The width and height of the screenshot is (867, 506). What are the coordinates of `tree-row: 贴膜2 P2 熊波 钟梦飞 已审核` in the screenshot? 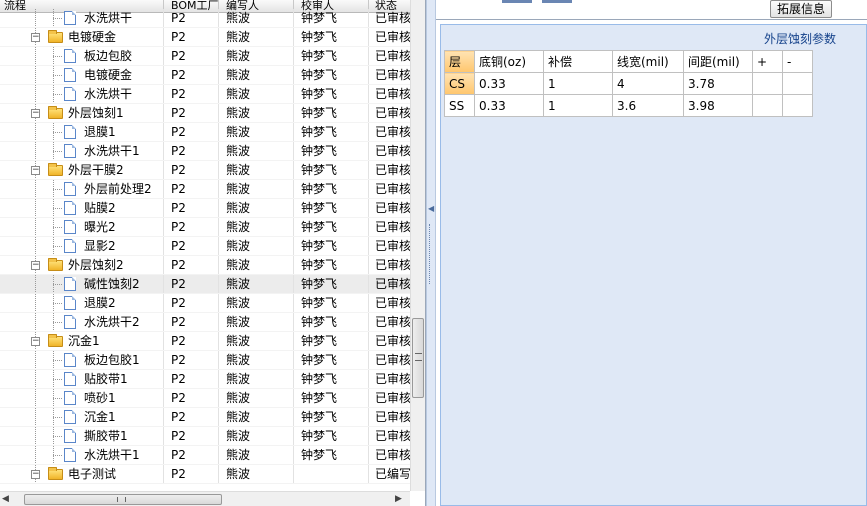 It's located at (205, 208).